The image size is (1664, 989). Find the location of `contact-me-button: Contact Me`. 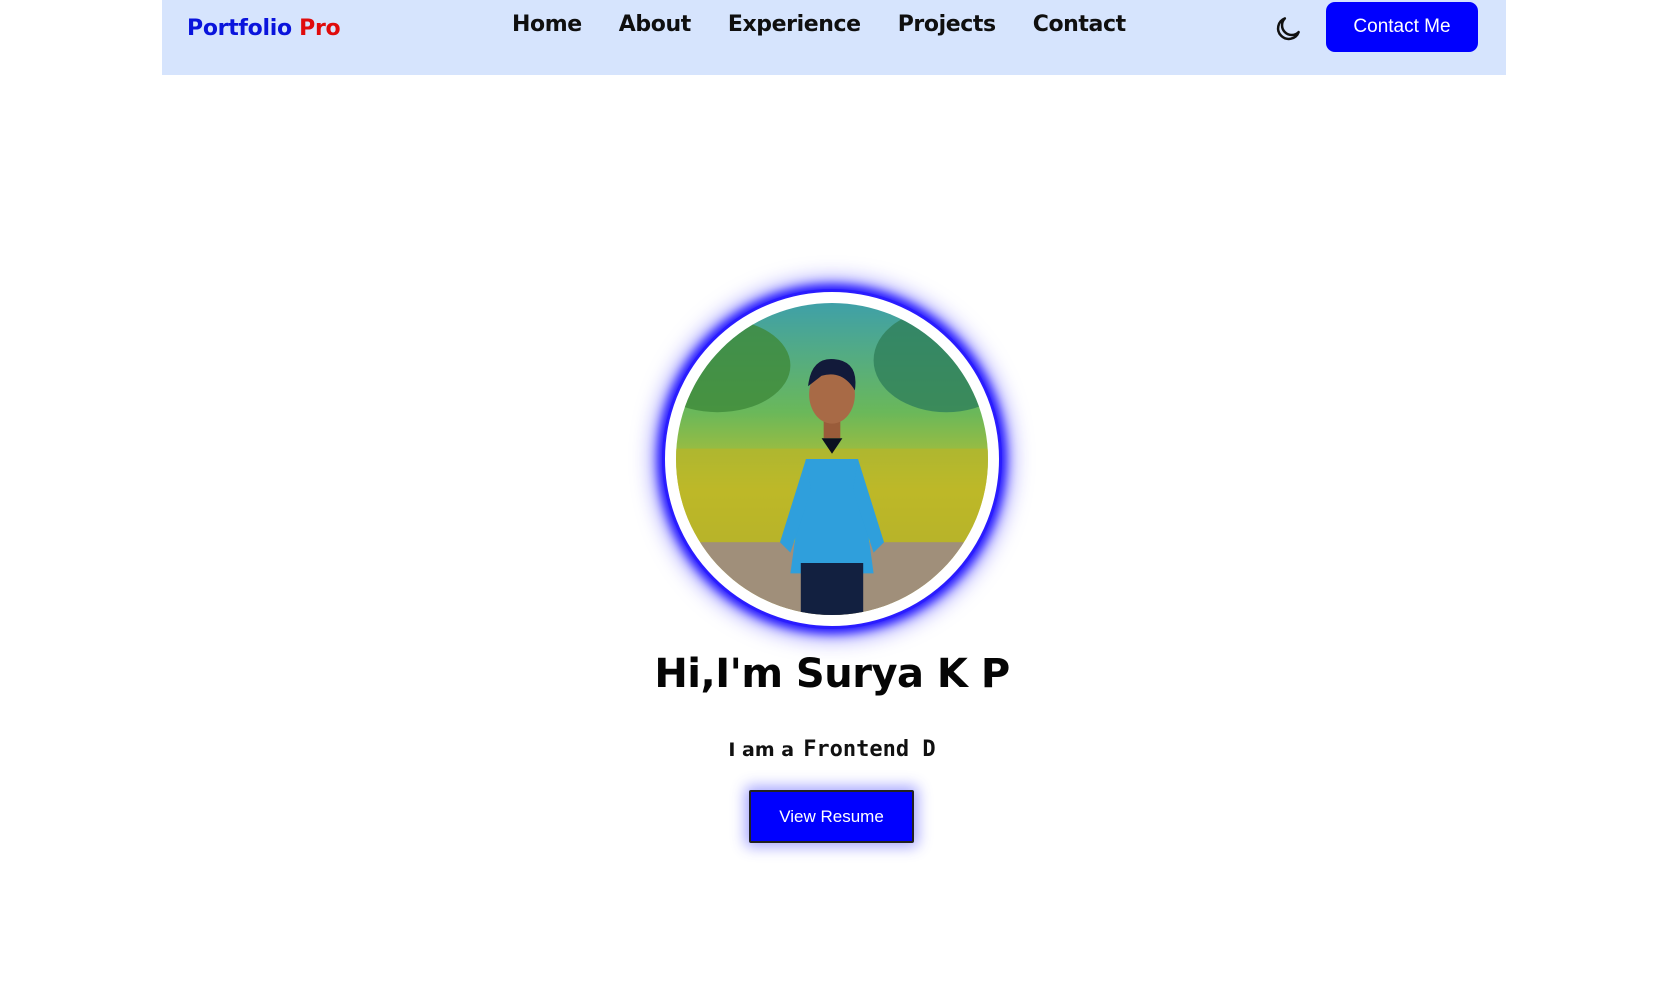

contact-me-button: Contact Me is located at coordinates (1402, 27).